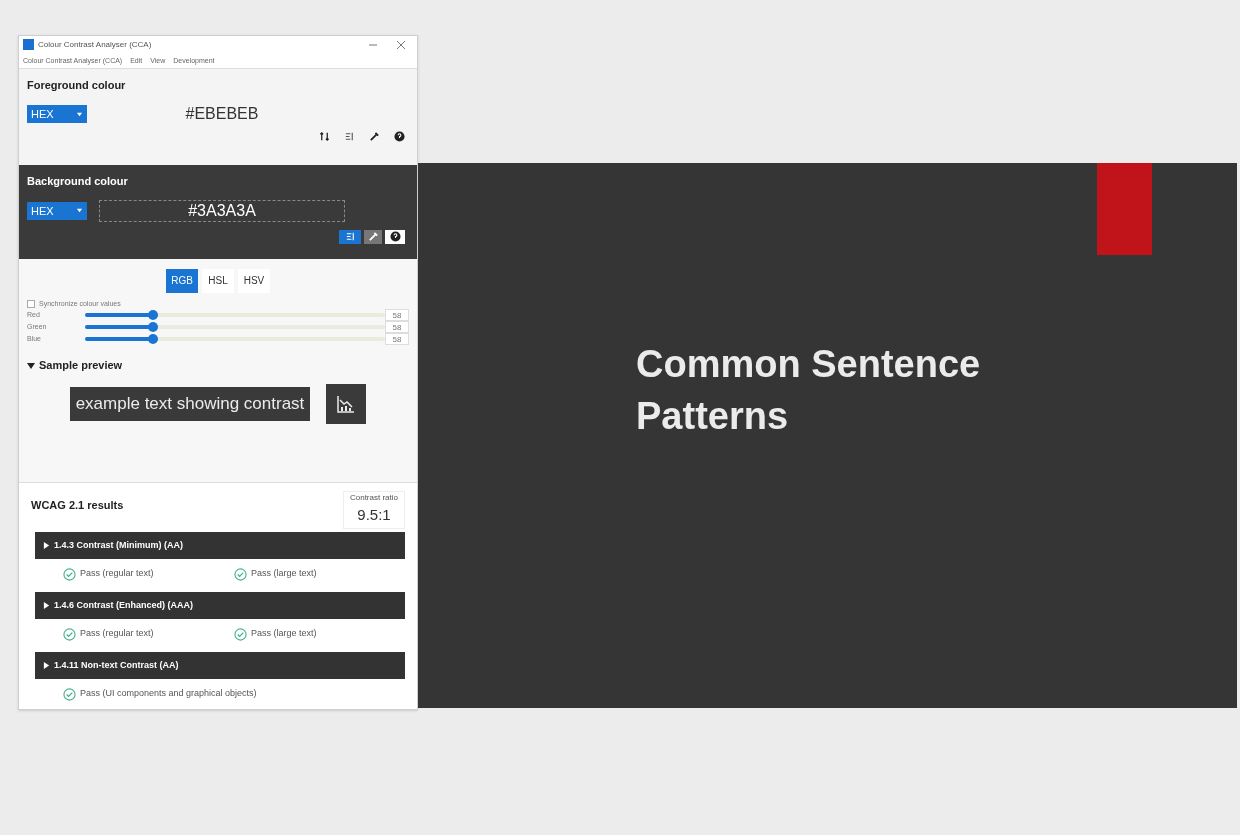 The height and width of the screenshot is (835, 1240). What do you see at coordinates (77, 505) in the screenshot?
I see `section-title: WCAG 2.1 results` at bounding box center [77, 505].